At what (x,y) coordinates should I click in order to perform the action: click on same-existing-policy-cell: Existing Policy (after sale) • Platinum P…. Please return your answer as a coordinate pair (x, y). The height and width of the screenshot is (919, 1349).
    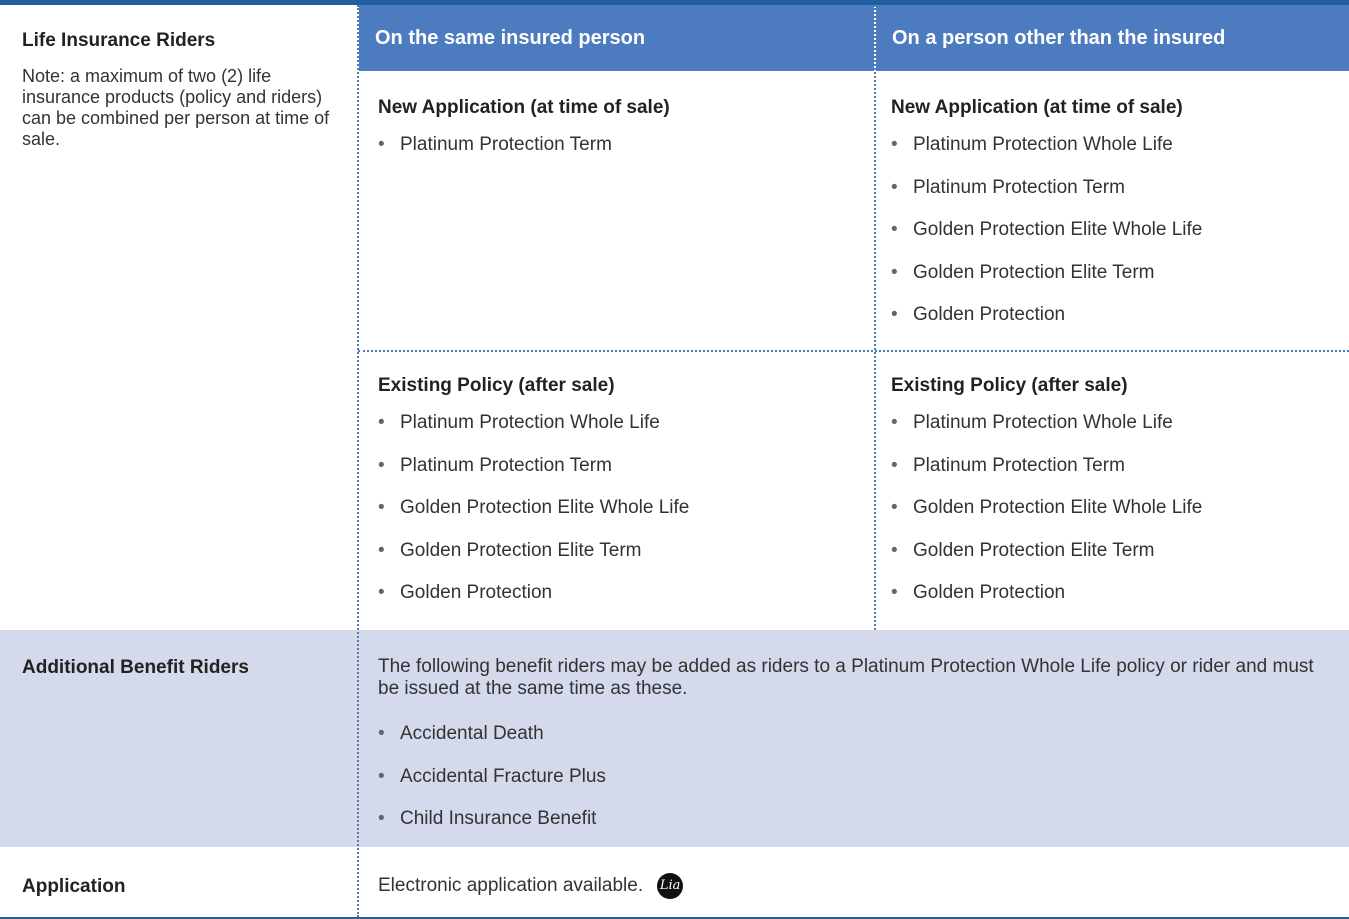
    Looking at the image, I should click on (616, 500).